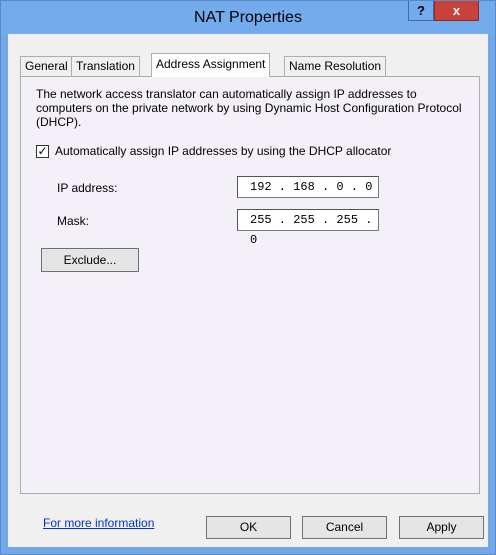  I want to click on tab-address-assignment: Address Assignment, so click(211, 65).